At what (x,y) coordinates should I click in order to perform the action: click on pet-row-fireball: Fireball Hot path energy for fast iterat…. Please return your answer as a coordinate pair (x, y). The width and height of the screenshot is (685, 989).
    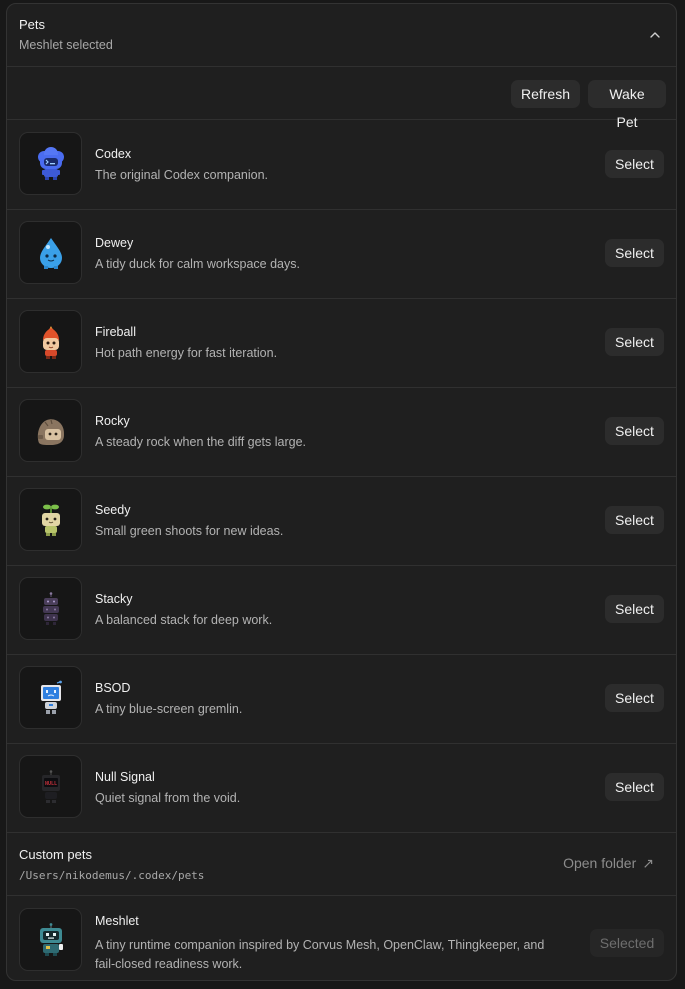
    Looking at the image, I should click on (341, 343).